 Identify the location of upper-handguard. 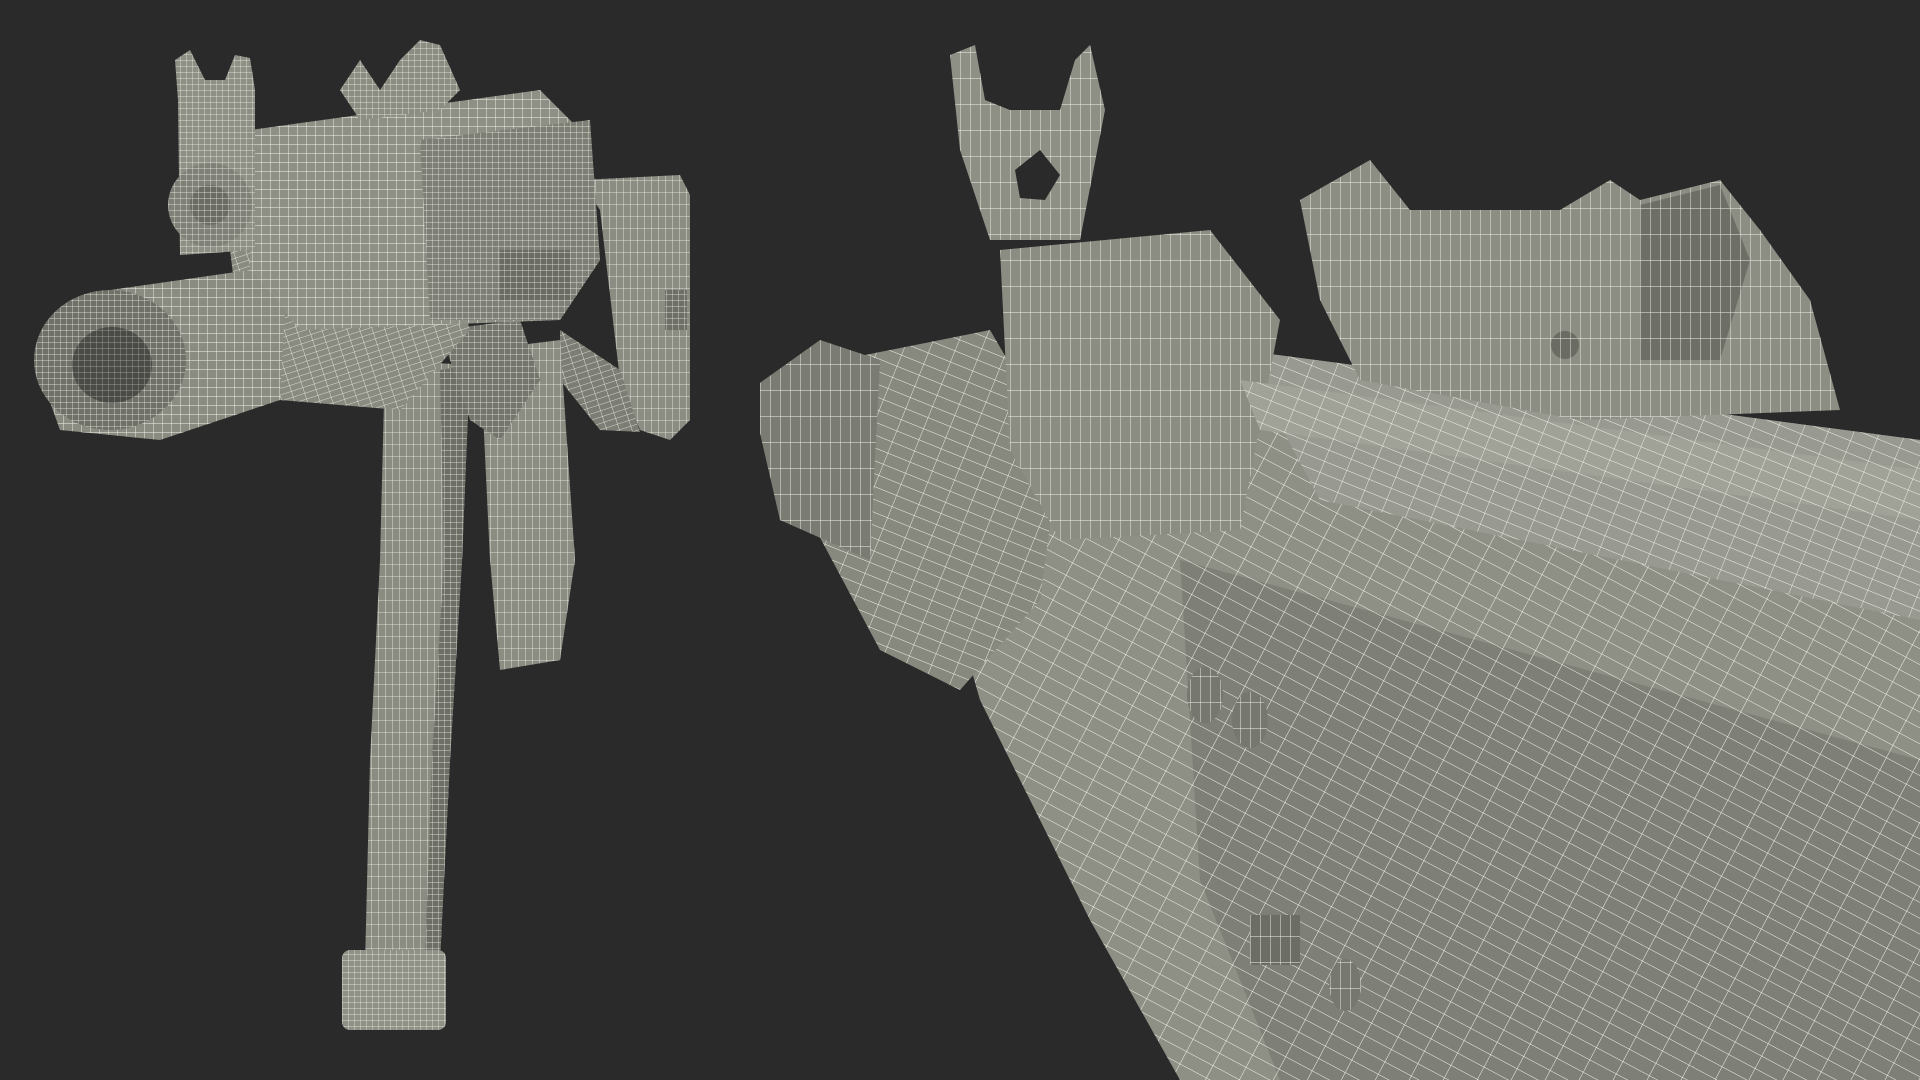
(1140, 385).